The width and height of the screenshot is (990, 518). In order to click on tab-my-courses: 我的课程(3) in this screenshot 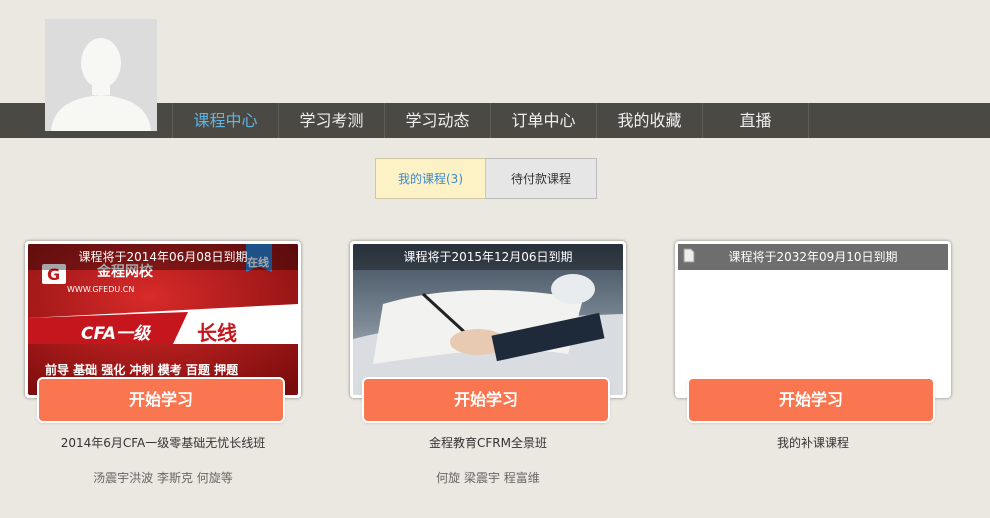, I will do `click(430, 178)`.